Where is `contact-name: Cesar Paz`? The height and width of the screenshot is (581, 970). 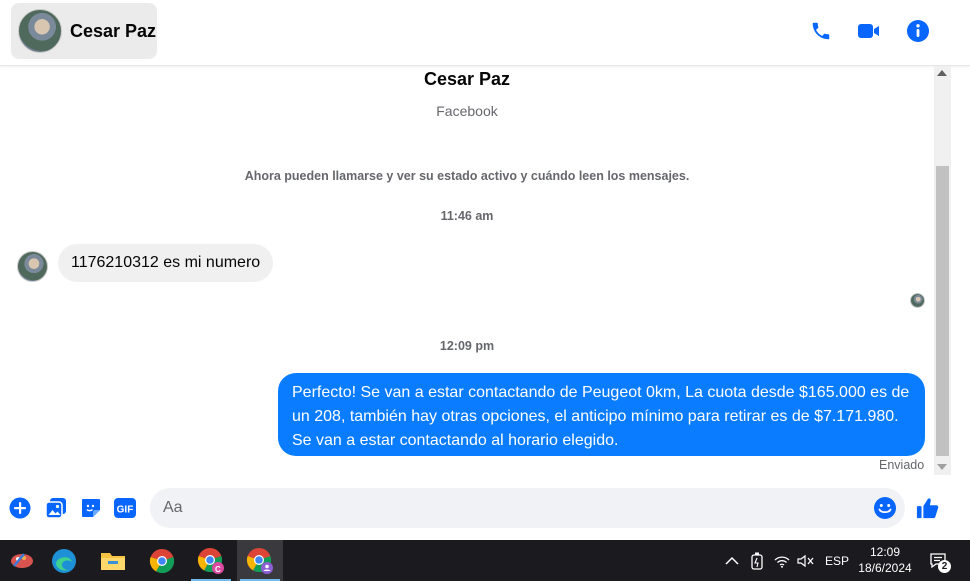
contact-name: Cesar Paz is located at coordinates (113, 31).